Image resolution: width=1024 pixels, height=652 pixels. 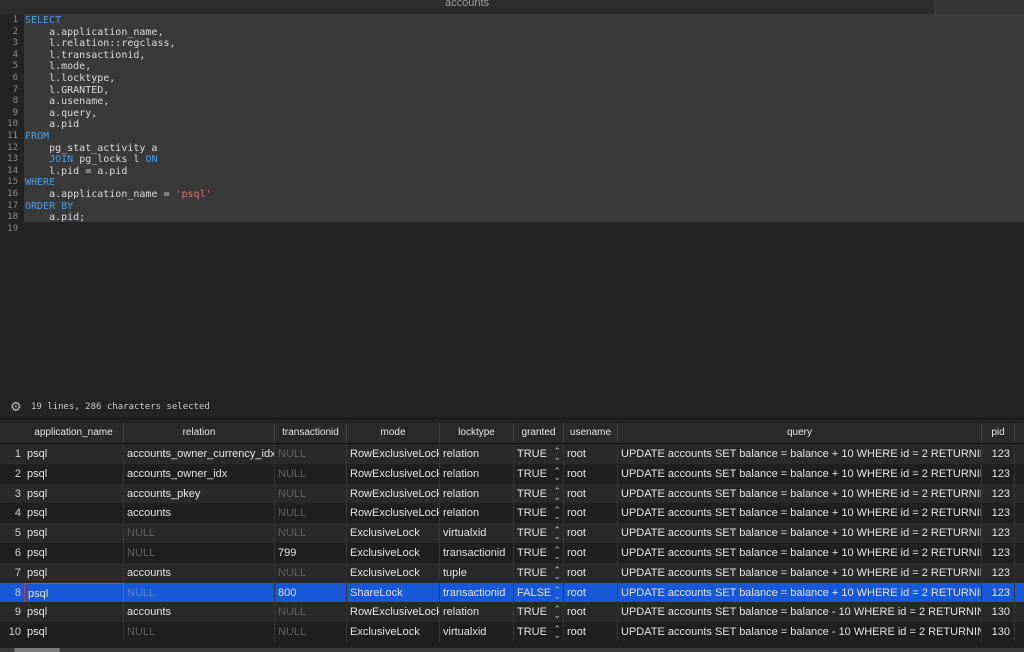 I want to click on cell-mode: ShareLock, so click(x=393, y=592).